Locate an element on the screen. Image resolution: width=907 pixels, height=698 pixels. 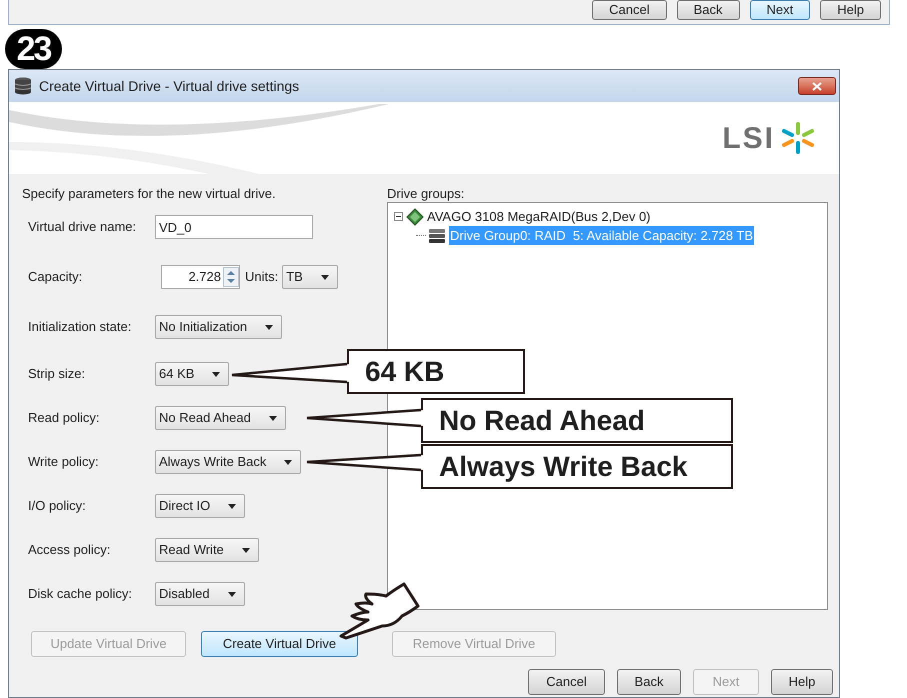
controller-chip-icon is located at coordinates (415, 217).